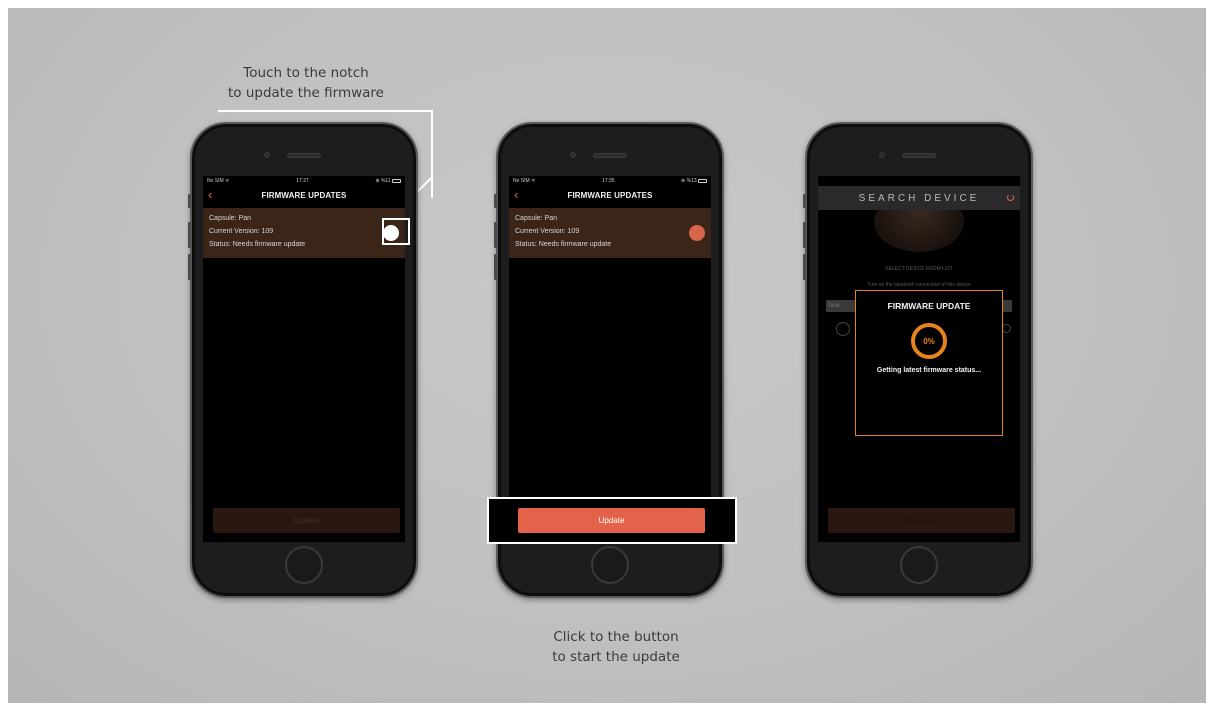 The width and height of the screenshot is (1214, 711). I want to click on available-label: Avai, so click(834, 306).